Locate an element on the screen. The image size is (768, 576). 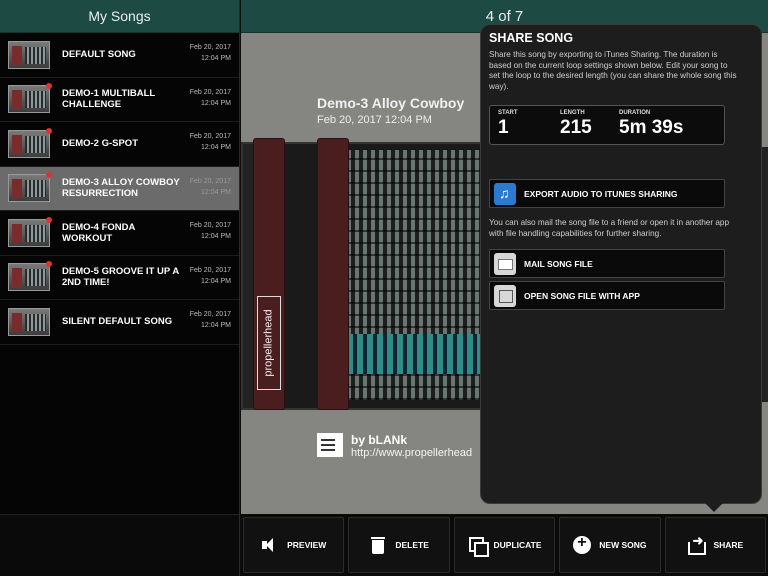
rack-rail-right is located at coordinates (333, 274).